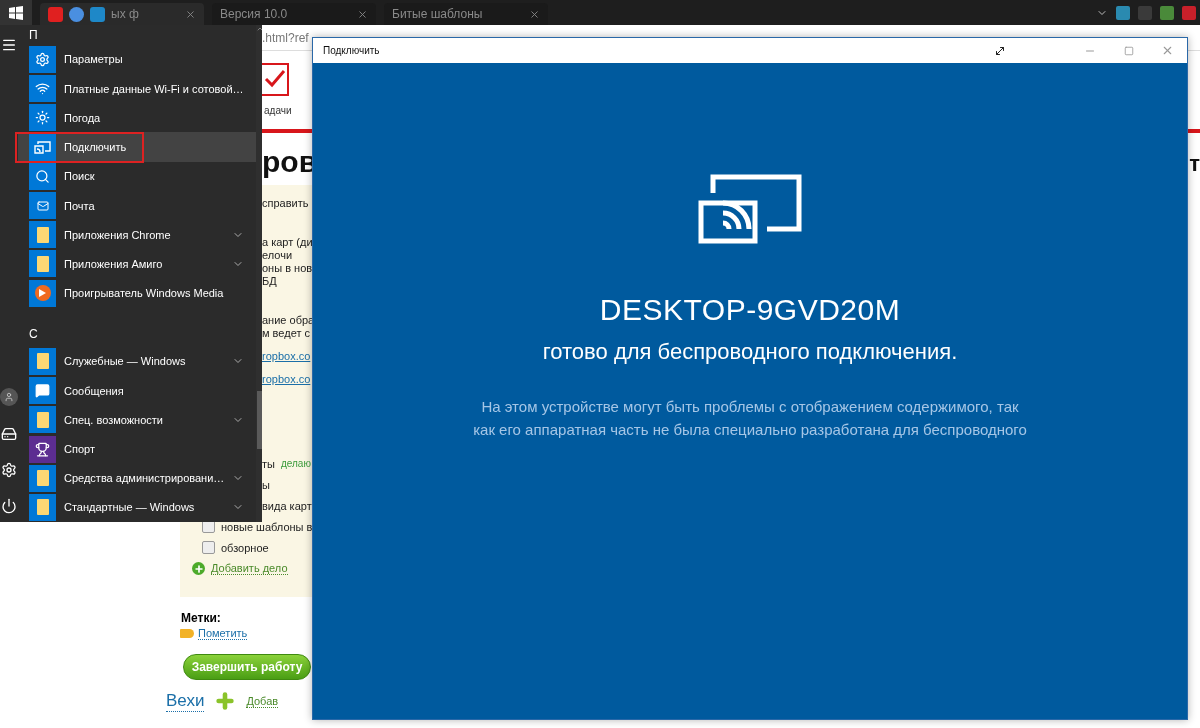 This screenshot has width=1200, height=728. Describe the element at coordinates (137, 449) in the screenshot. I see `app-list-item: Спорт` at that location.